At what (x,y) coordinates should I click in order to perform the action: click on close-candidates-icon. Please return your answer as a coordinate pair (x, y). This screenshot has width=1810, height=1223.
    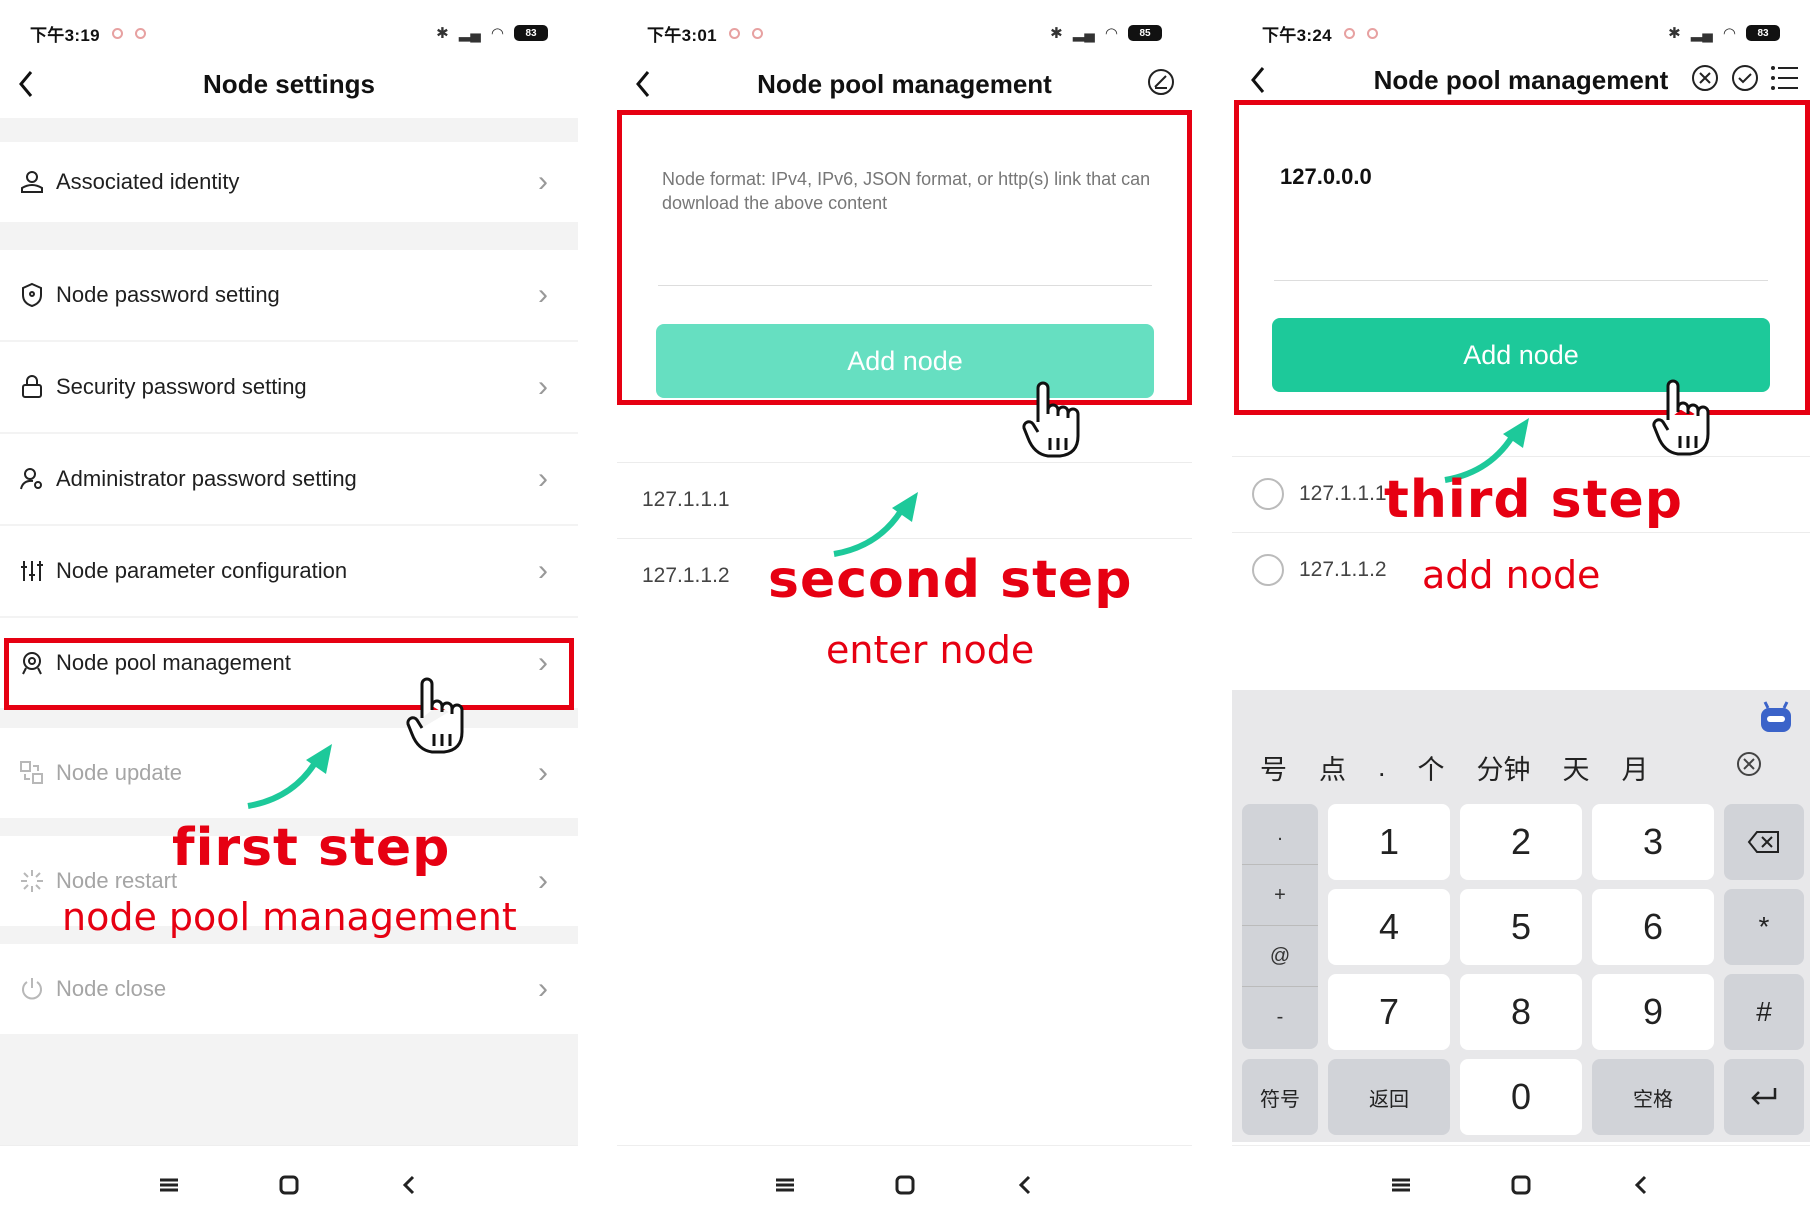
    Looking at the image, I should click on (1749, 767).